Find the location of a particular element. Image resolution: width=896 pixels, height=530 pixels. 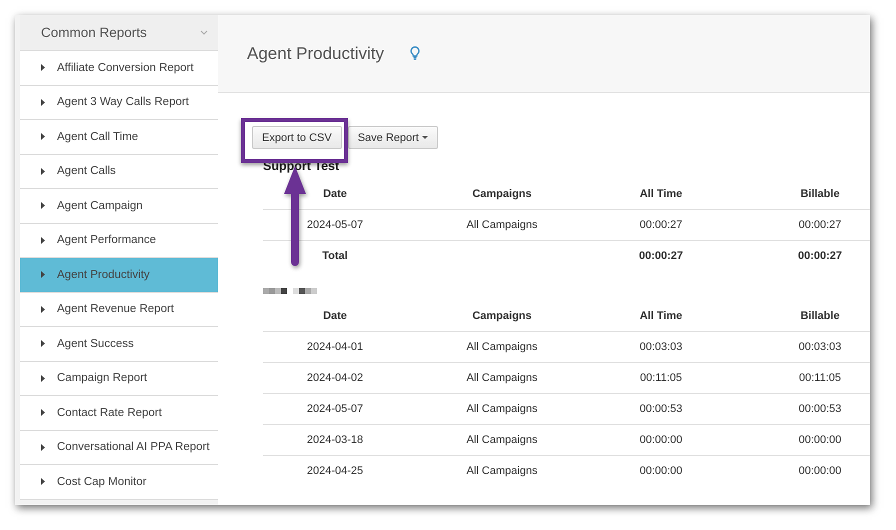

sidebar-item: Agent Calls is located at coordinates (119, 171).